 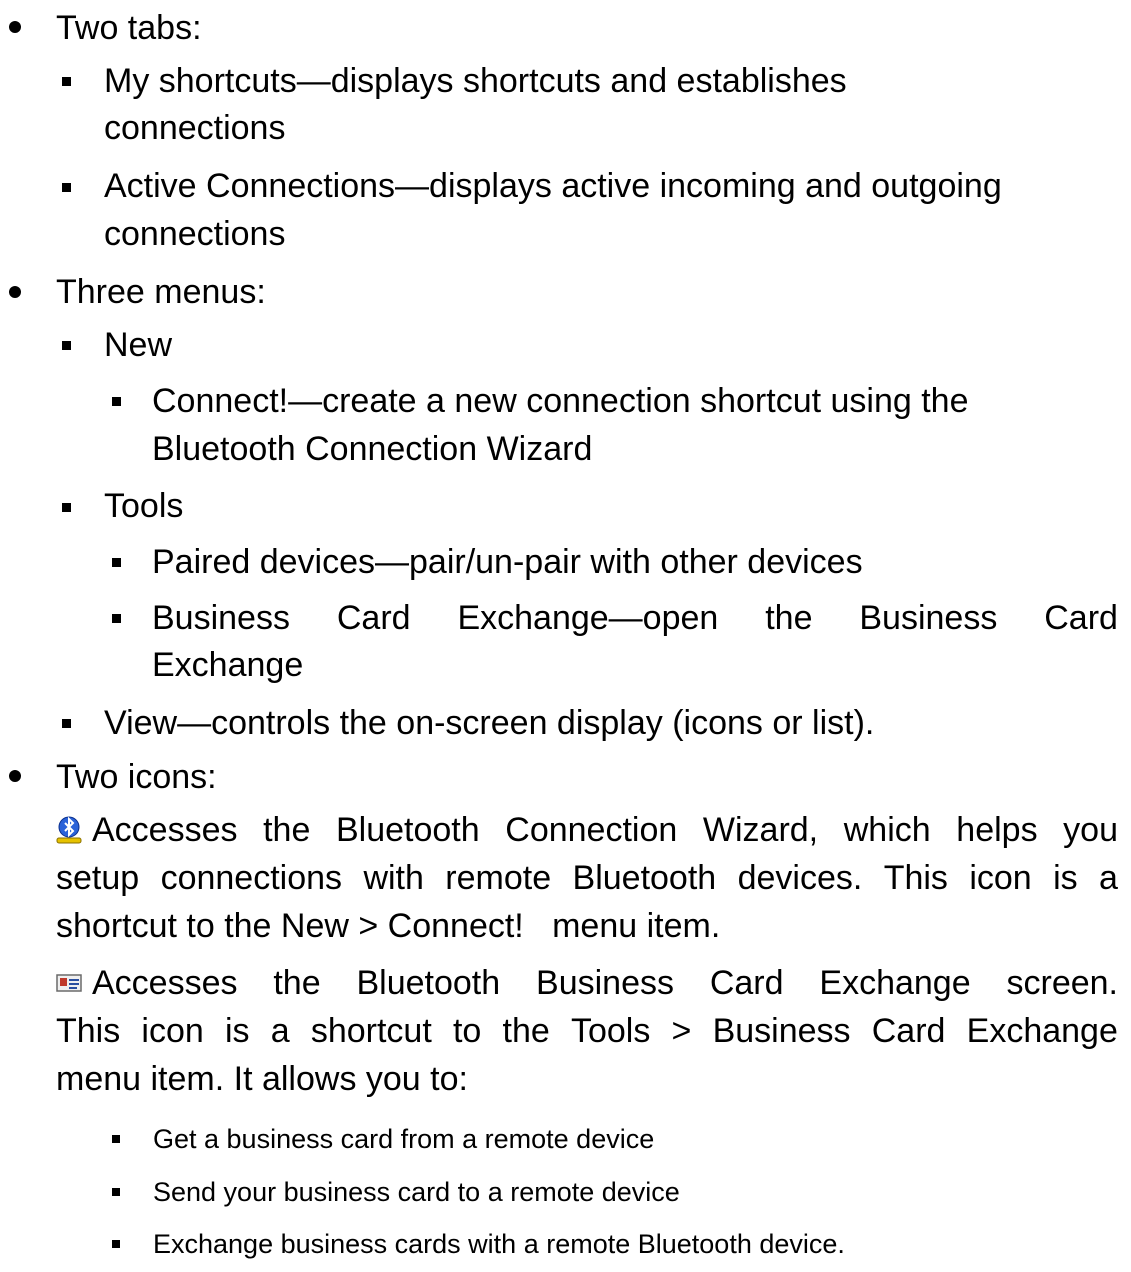 What do you see at coordinates (136, 777) in the screenshot?
I see `icons-heading: Two icons:` at bounding box center [136, 777].